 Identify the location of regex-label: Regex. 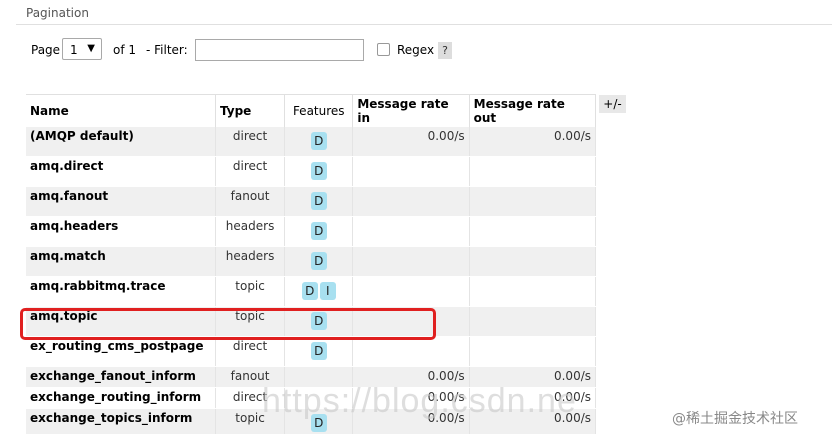
(416, 50).